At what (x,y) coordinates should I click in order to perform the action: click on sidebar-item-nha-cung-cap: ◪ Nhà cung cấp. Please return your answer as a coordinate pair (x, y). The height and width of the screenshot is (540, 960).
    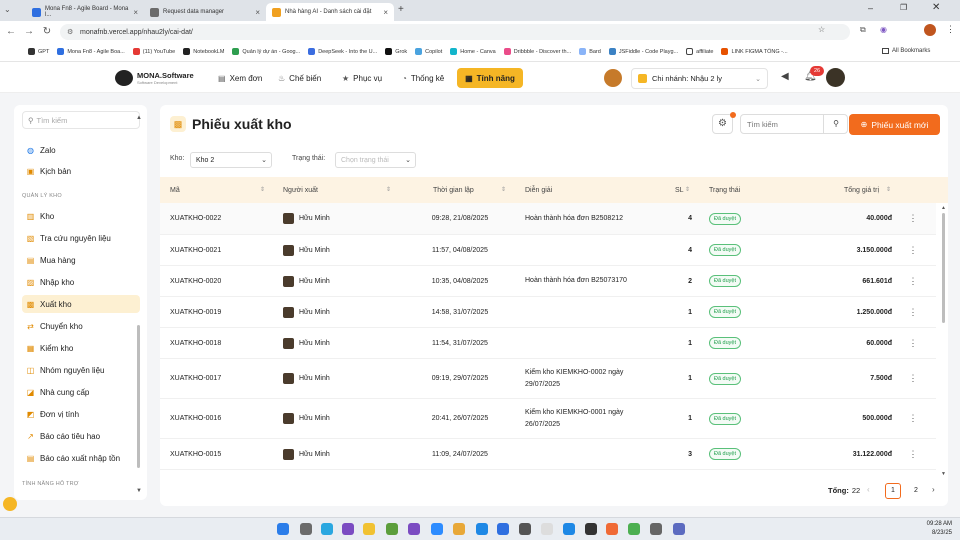
    Looking at the image, I should click on (81, 392).